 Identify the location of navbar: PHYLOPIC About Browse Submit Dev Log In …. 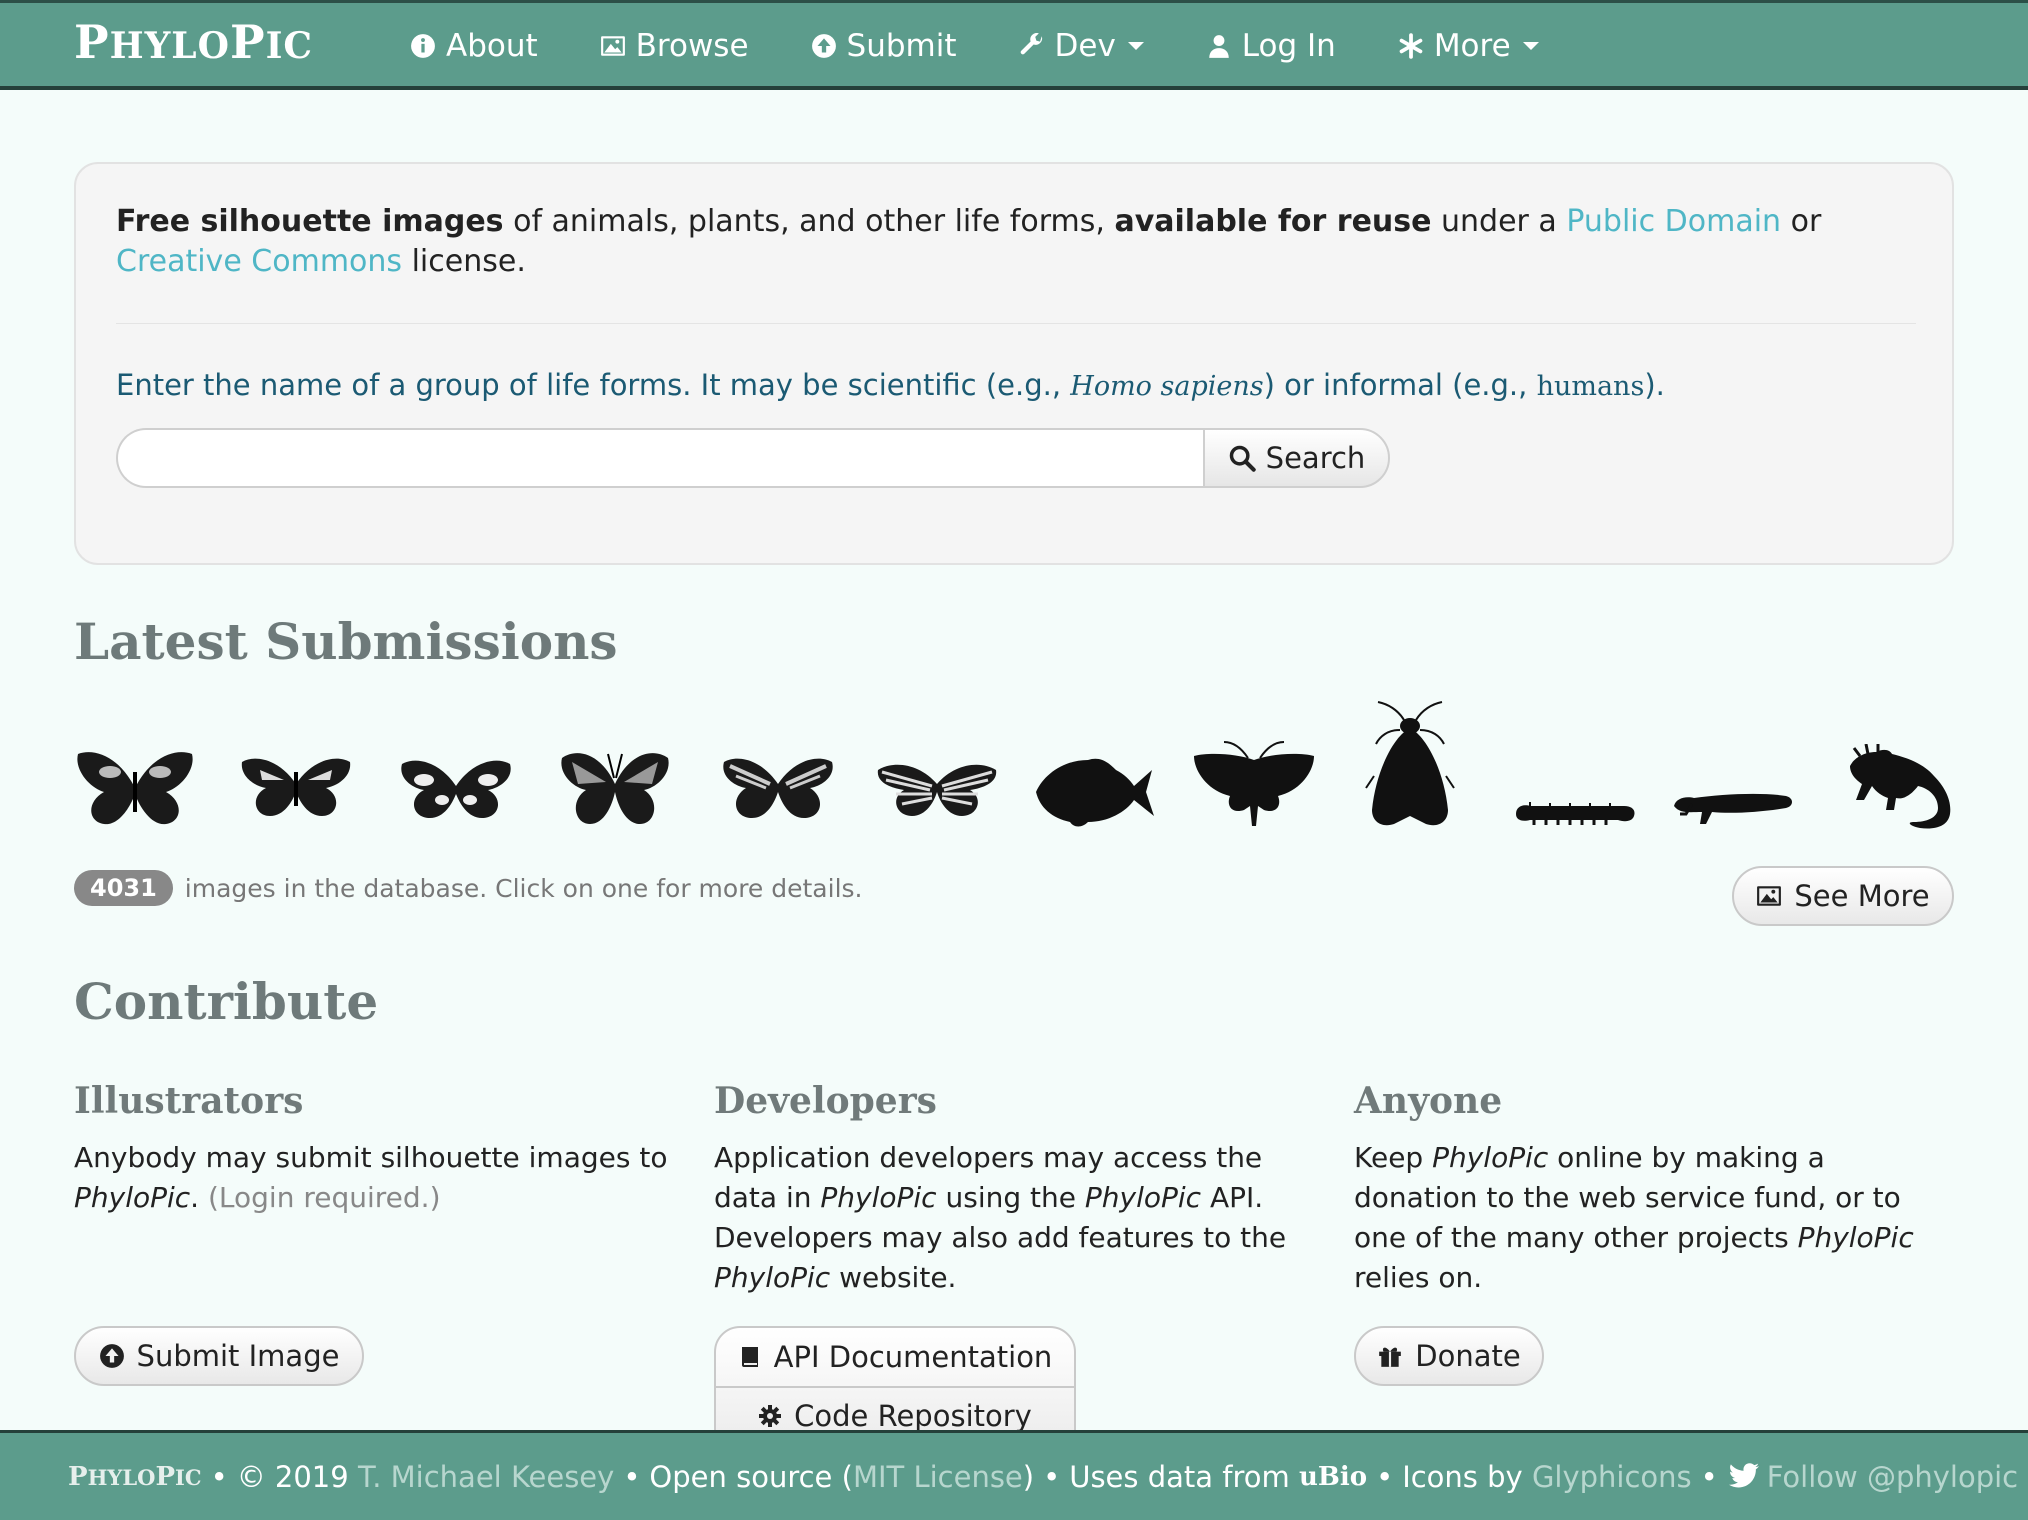
(1014, 45).